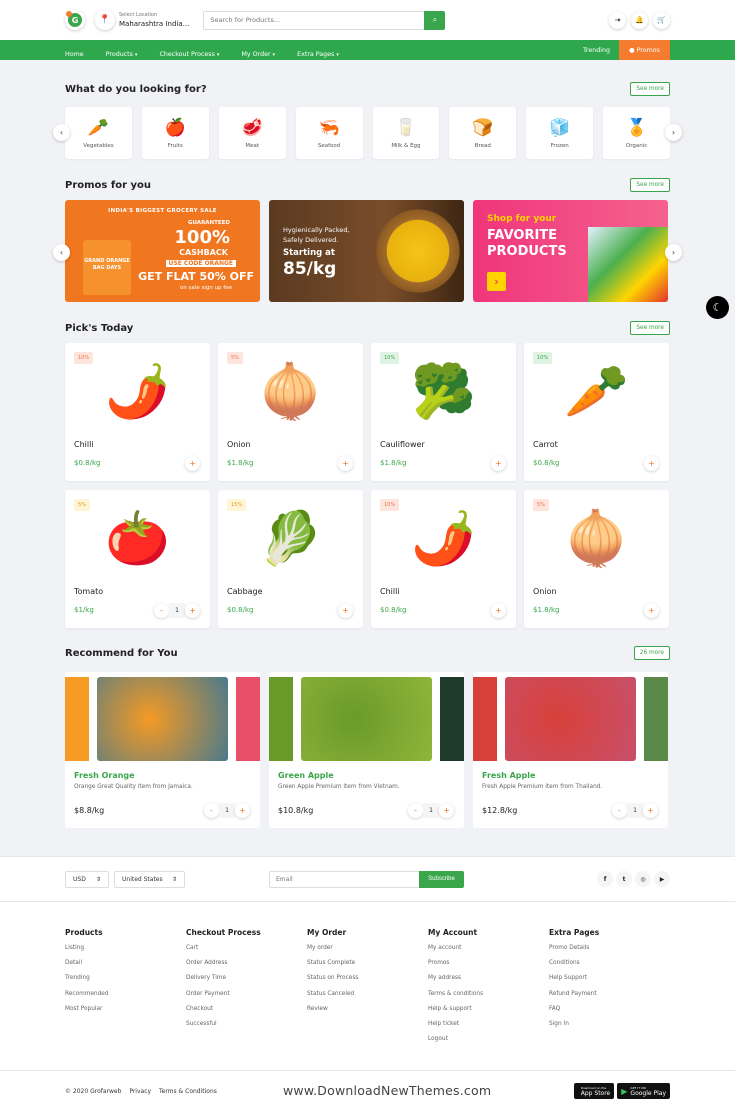 The width and height of the screenshot is (735, 1114). I want to click on category-seafood: 🦐 Seafood, so click(329, 133).